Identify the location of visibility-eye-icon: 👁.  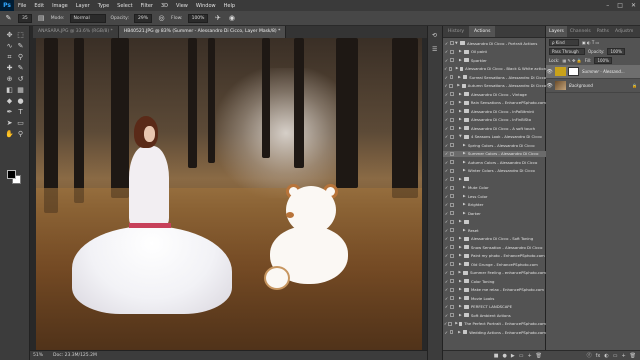
(549, 72).